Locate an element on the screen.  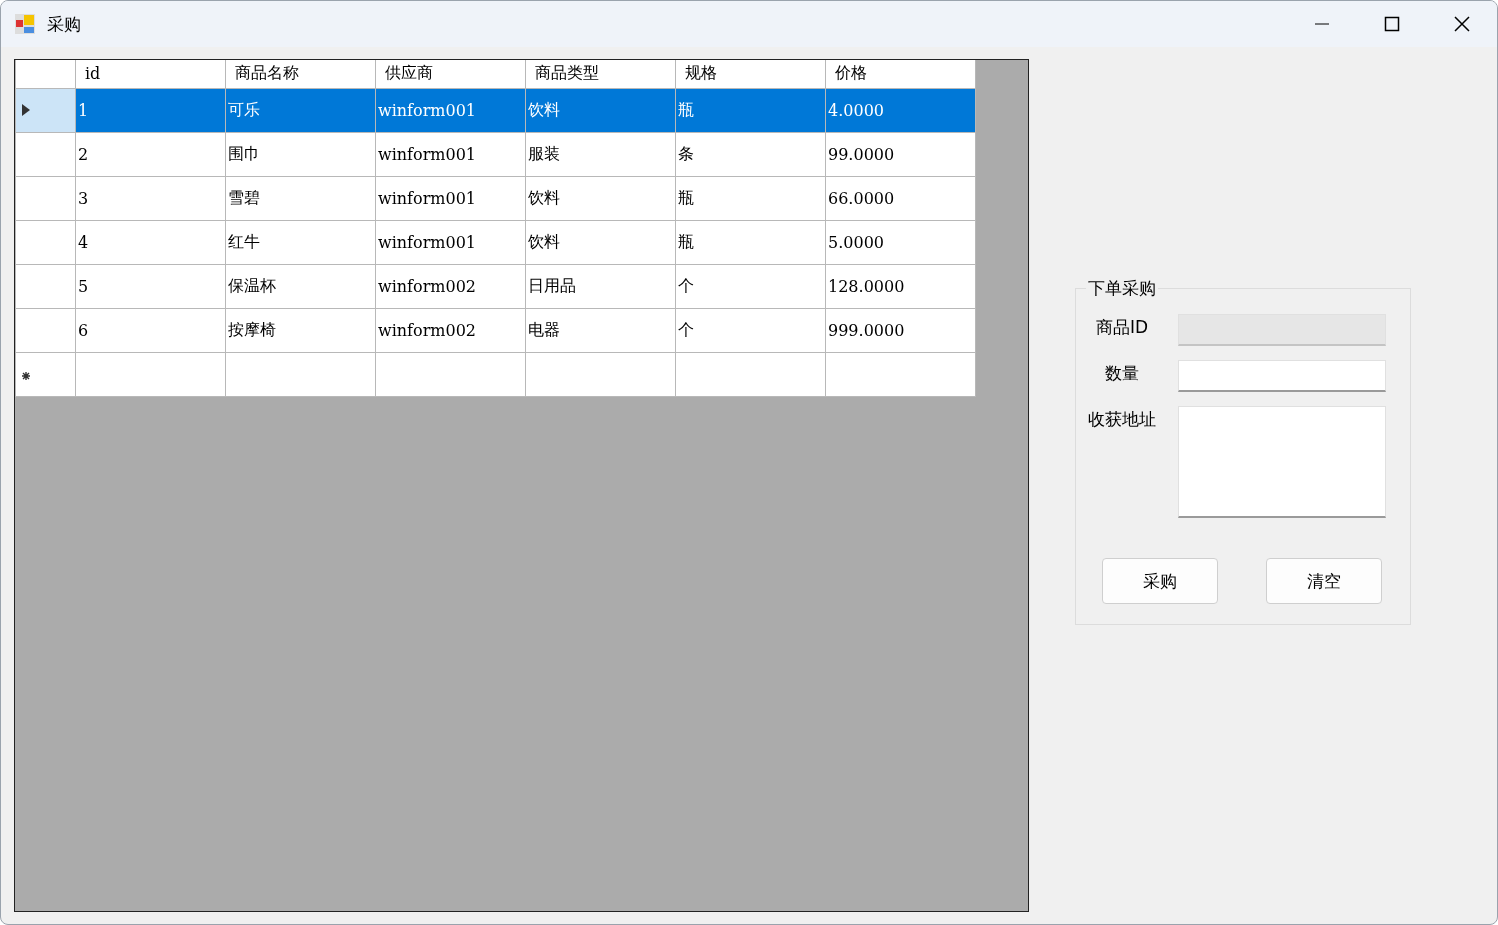
table-cell: 6 is located at coordinates (150, 330).